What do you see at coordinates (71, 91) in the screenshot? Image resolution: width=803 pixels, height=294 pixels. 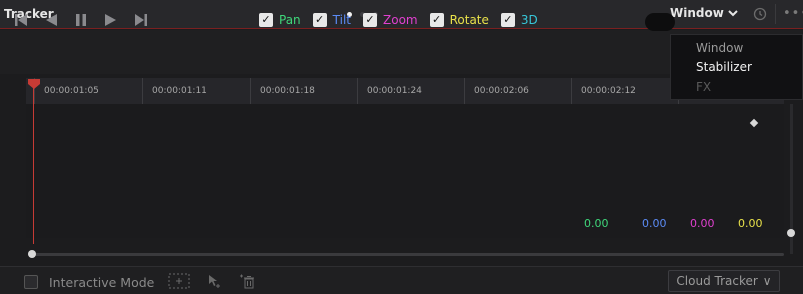 I see `ruler-timecode: 00:00:01:05` at bounding box center [71, 91].